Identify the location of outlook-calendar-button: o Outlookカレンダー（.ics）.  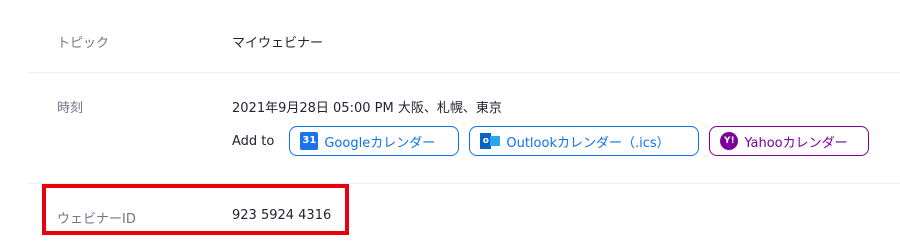
(584, 141).